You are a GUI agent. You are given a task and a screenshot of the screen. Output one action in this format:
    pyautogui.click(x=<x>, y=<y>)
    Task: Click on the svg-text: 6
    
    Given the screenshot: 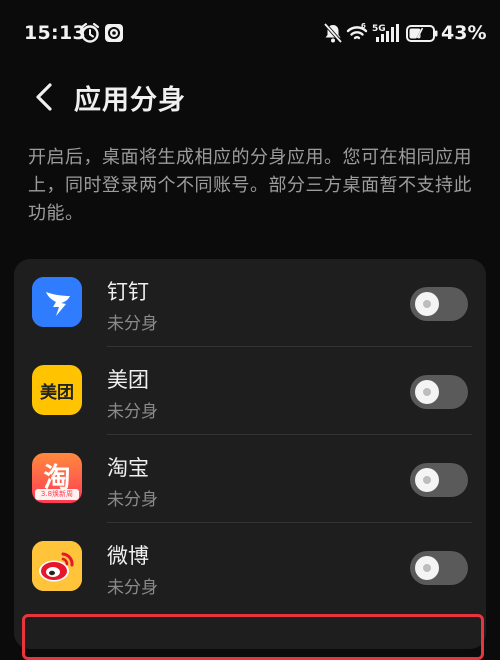 What is the action you would take?
    pyautogui.click(x=363, y=26)
    